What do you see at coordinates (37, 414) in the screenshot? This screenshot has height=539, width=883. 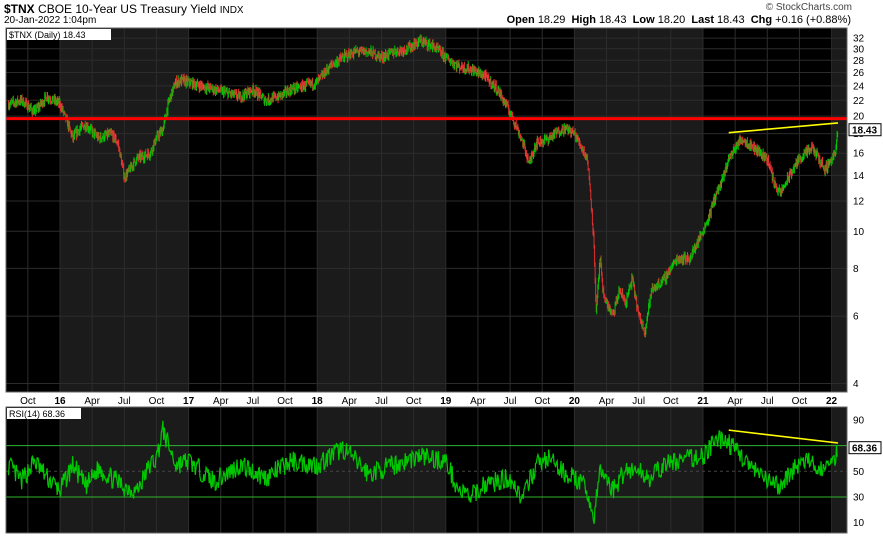 I see `rsi-legend: RSI(14) 68.36` at bounding box center [37, 414].